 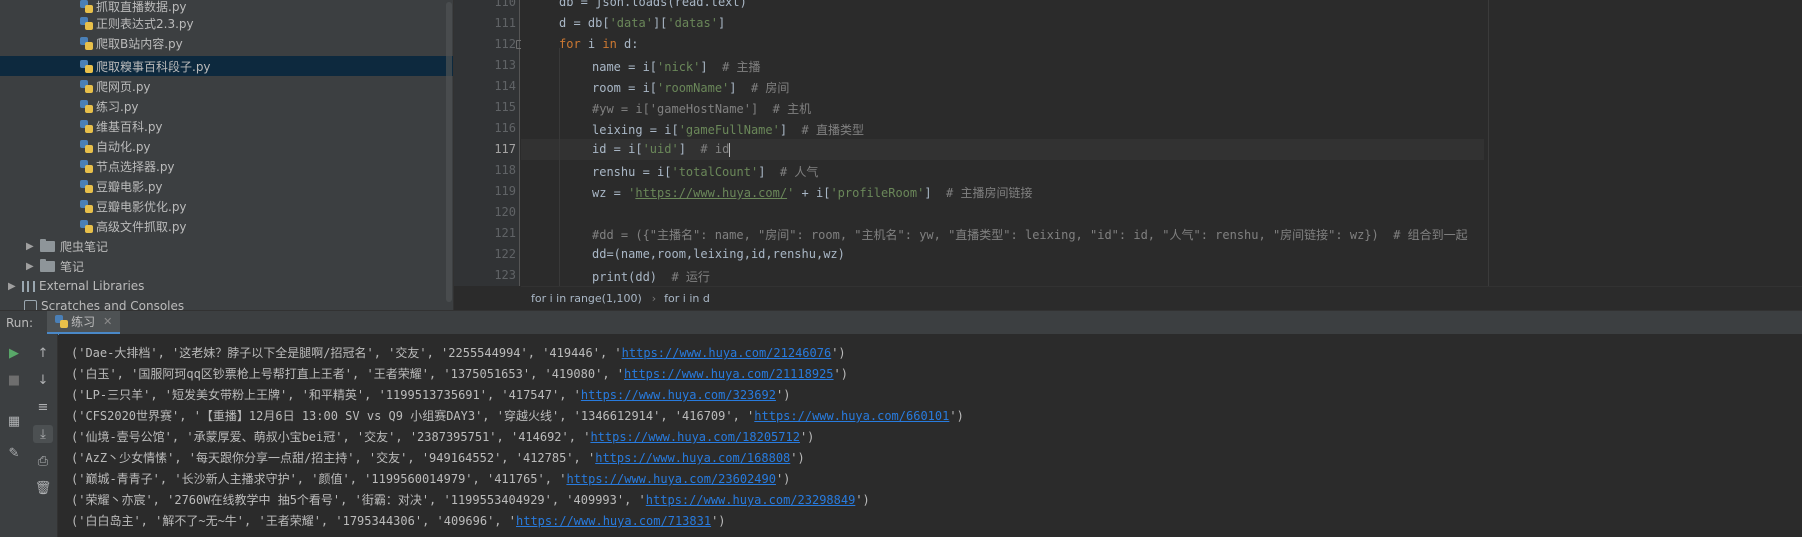 I want to click on console-link: https://www.huya.com/21118925, so click(x=729, y=374).